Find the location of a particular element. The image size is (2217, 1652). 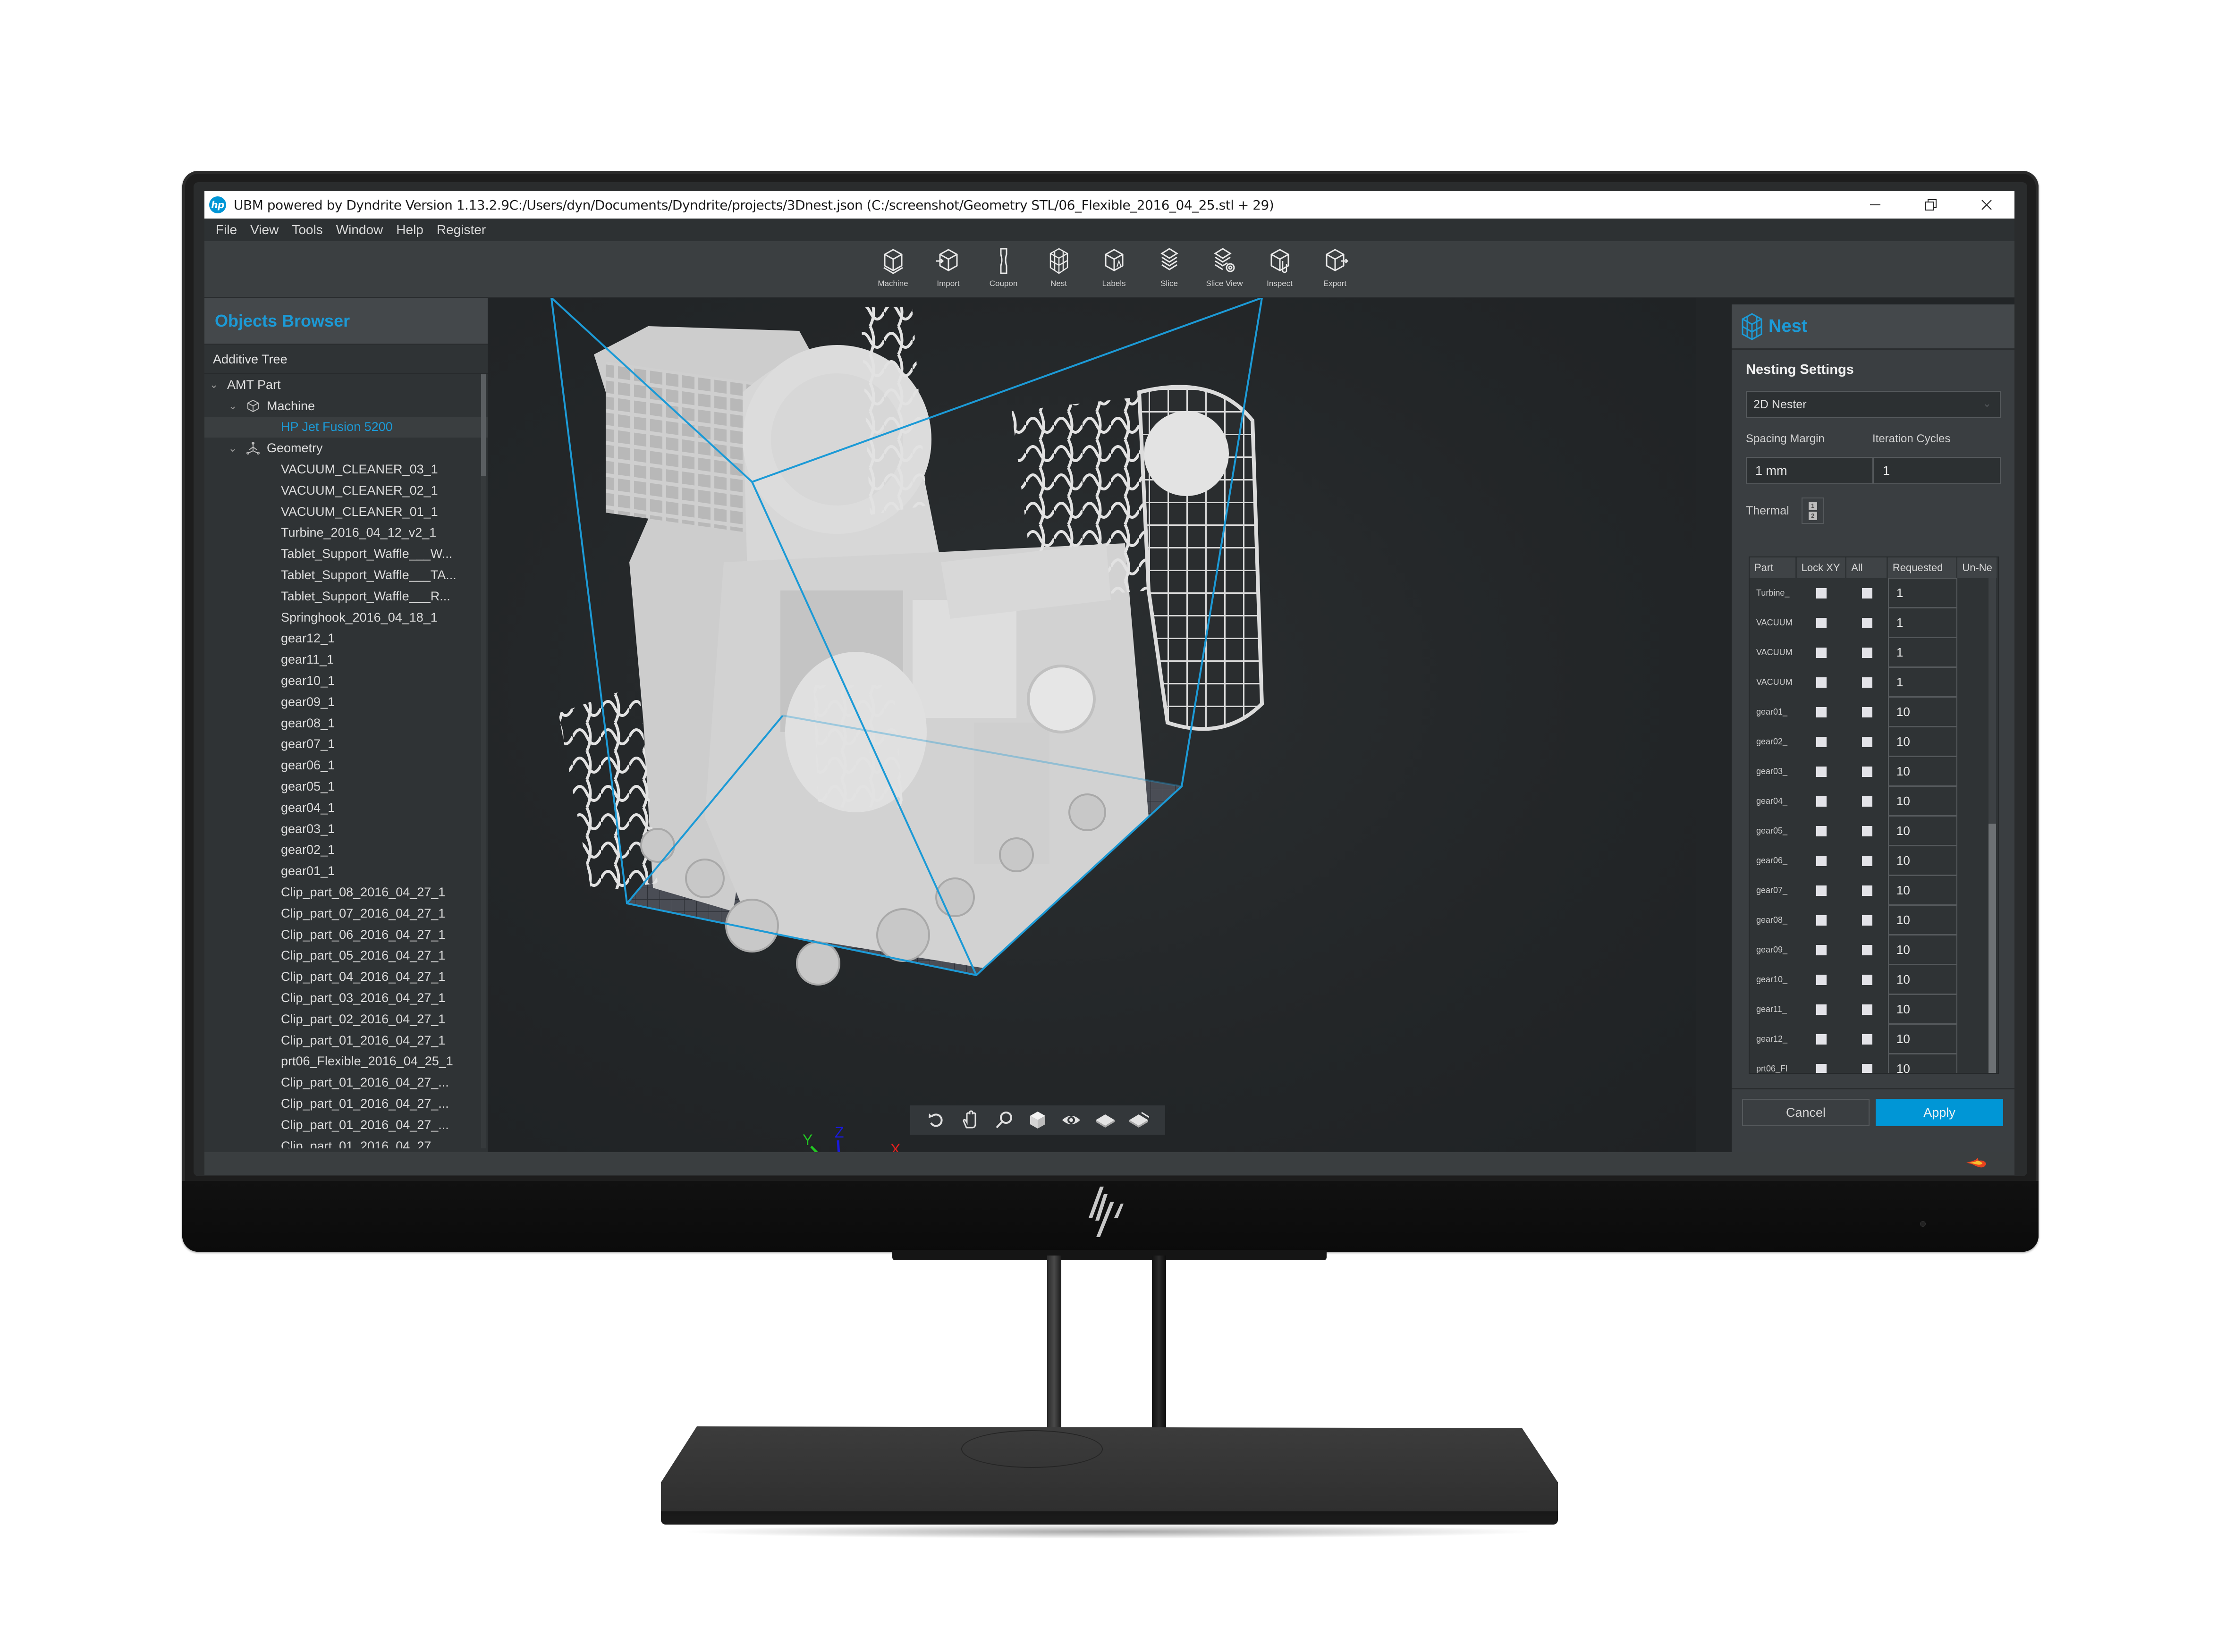

tree-item-geometry-part: prt06_Flexible_2016_04_25_1 is located at coordinates (346, 1061).